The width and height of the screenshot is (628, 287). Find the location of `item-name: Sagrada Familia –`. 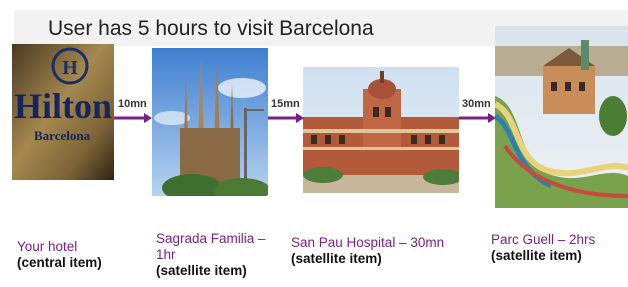

item-name: Sagrada Familia – is located at coordinates (211, 238).